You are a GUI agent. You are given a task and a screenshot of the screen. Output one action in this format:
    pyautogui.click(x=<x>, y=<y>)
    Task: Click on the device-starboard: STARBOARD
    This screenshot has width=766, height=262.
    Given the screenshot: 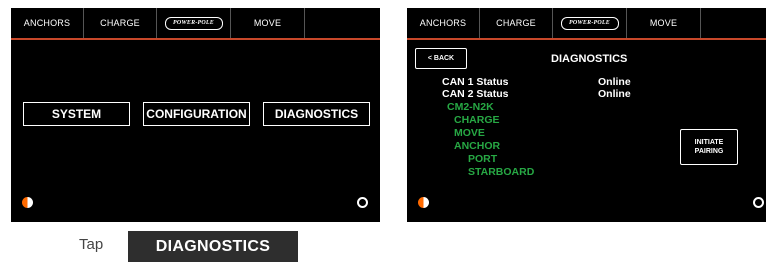 What is the action you would take?
    pyautogui.click(x=501, y=172)
    